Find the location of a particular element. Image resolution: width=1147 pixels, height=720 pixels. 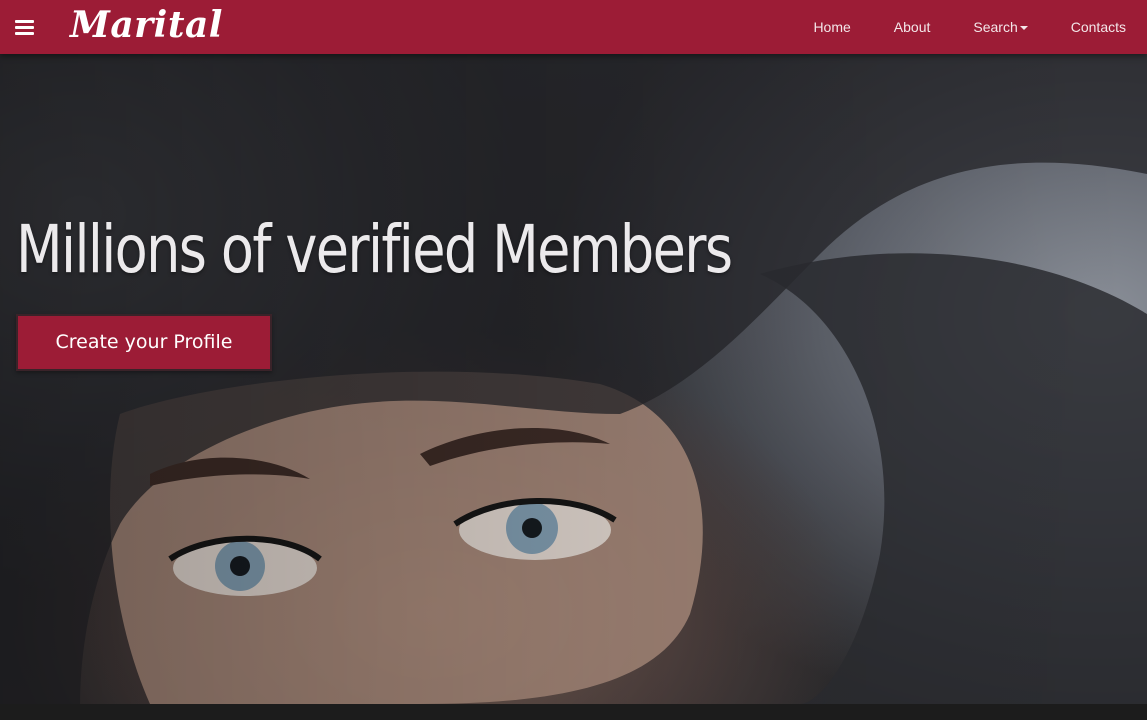

footer-strip is located at coordinates (573, 712).